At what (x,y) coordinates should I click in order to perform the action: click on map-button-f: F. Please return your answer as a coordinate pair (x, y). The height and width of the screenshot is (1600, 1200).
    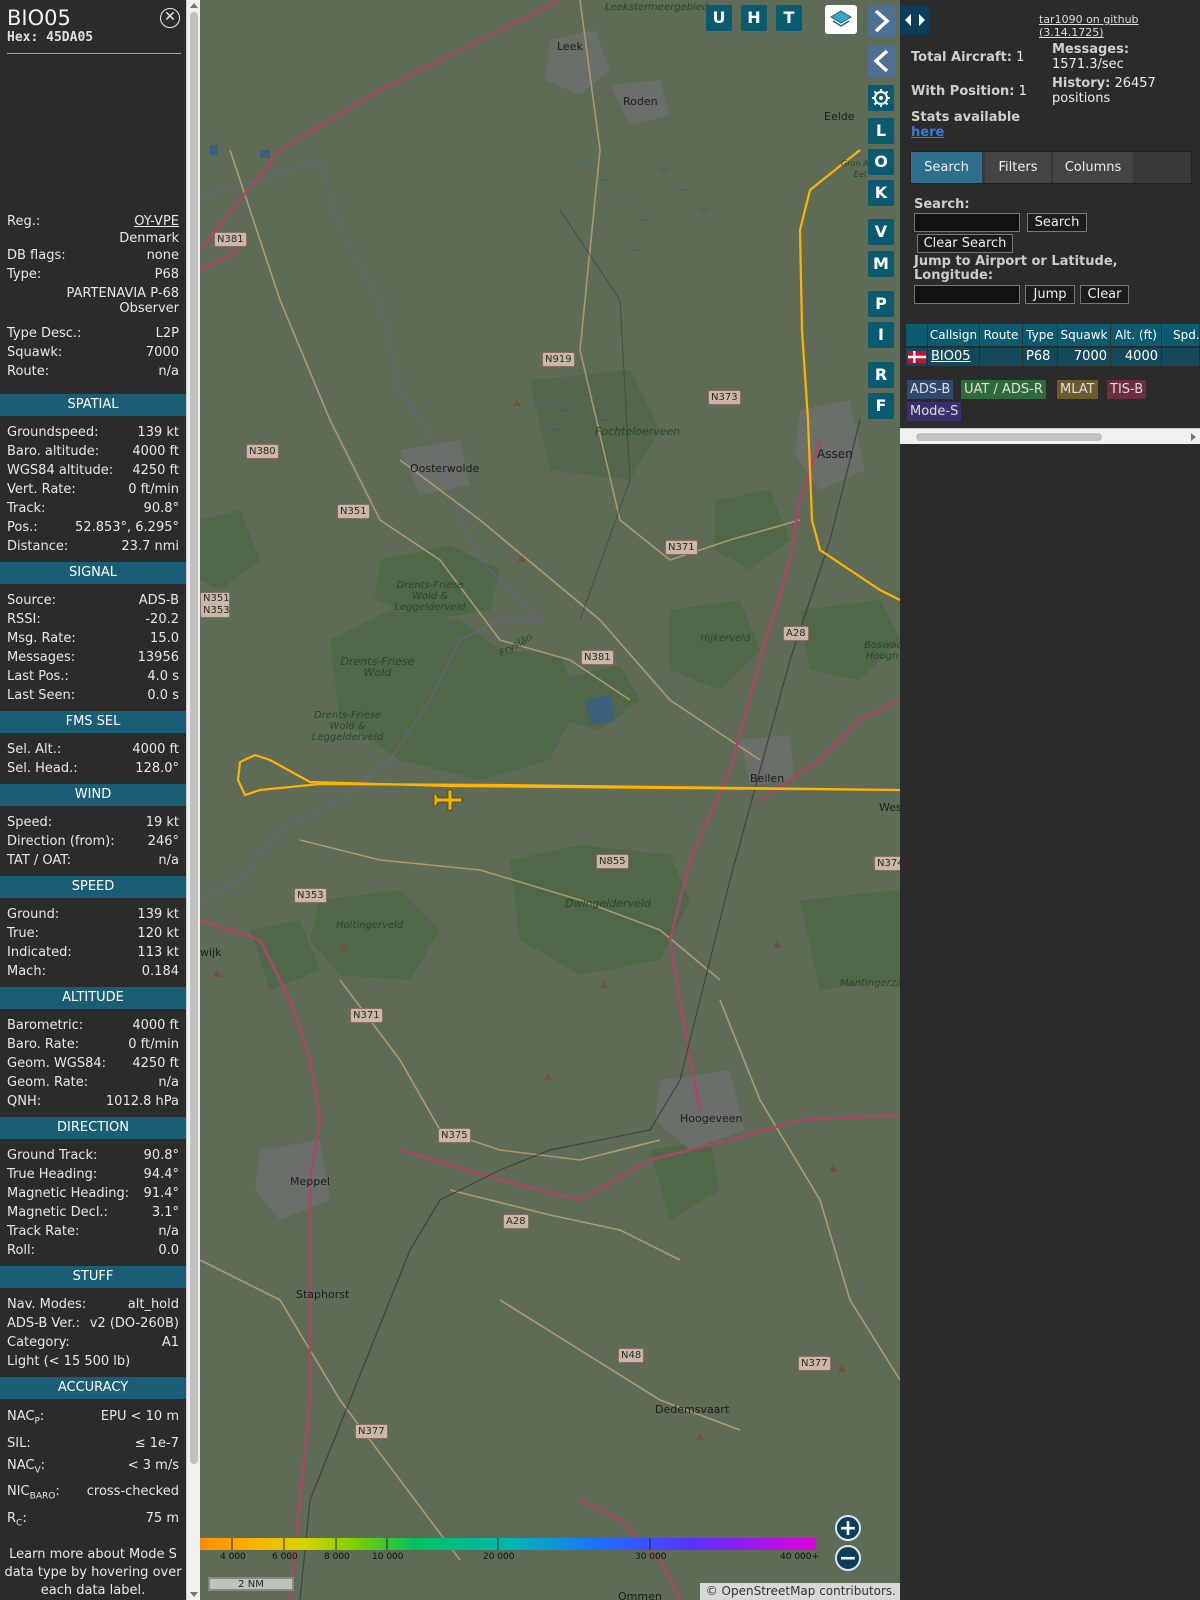
    Looking at the image, I should click on (881, 406).